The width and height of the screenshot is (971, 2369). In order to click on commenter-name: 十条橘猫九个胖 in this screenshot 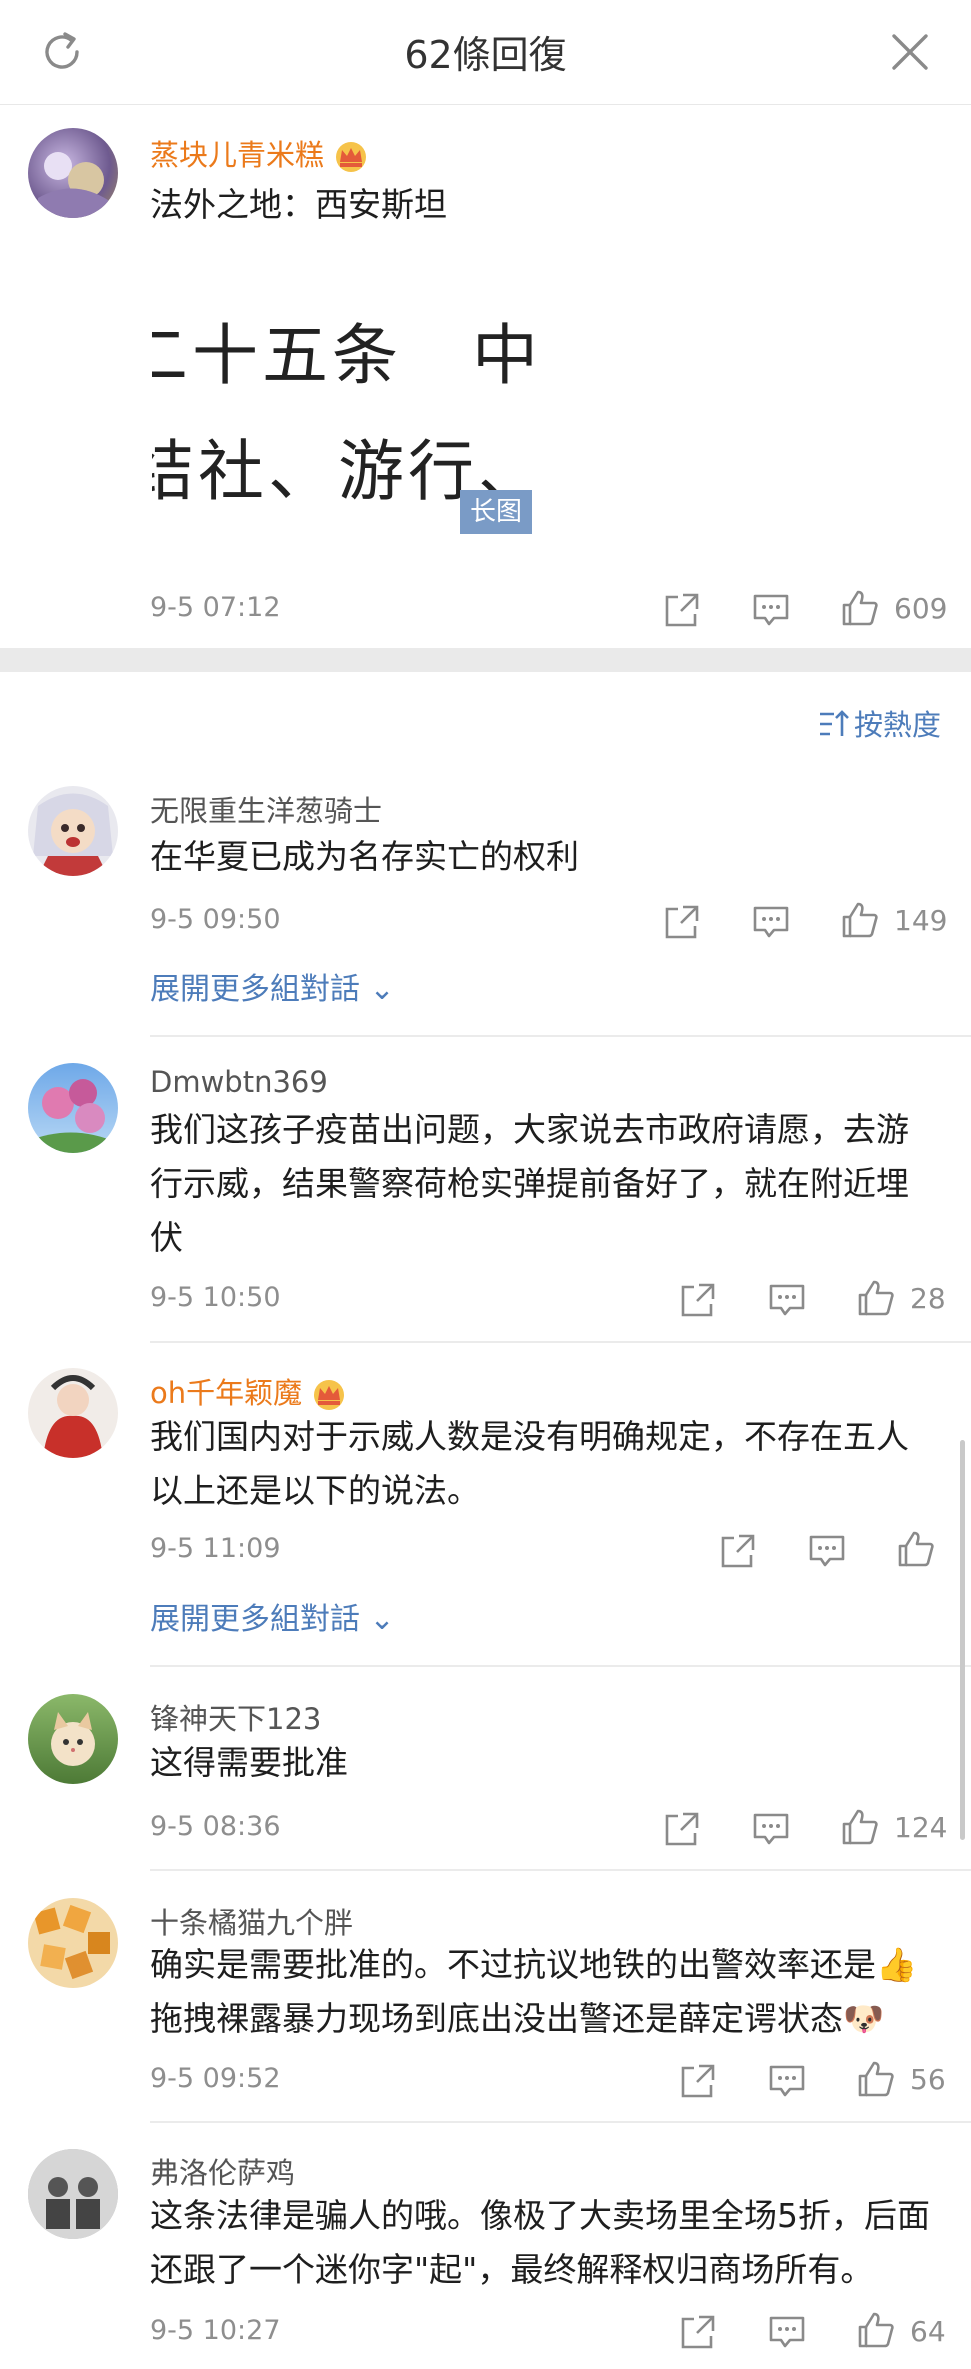, I will do `click(251, 1921)`.